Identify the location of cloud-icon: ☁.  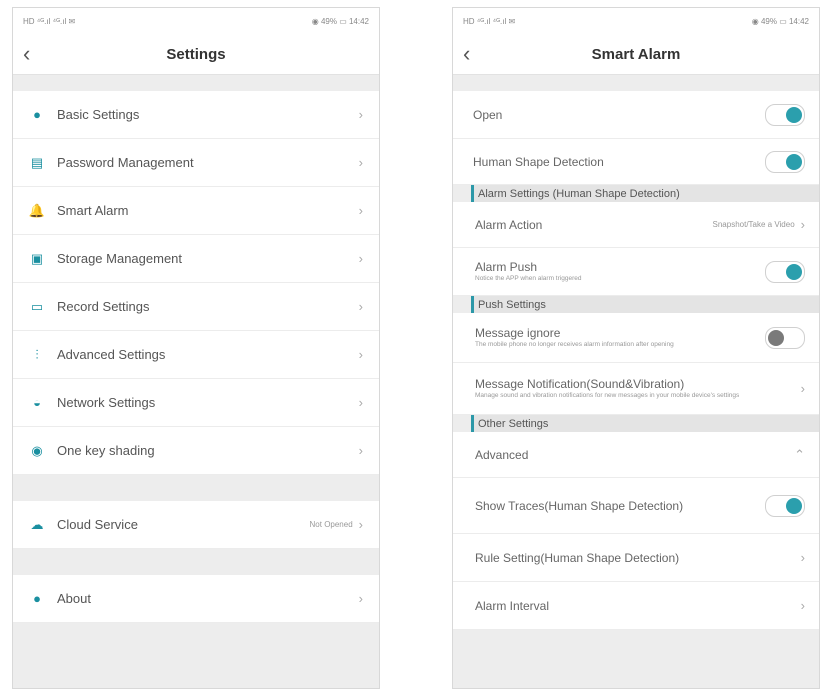
(37, 524).